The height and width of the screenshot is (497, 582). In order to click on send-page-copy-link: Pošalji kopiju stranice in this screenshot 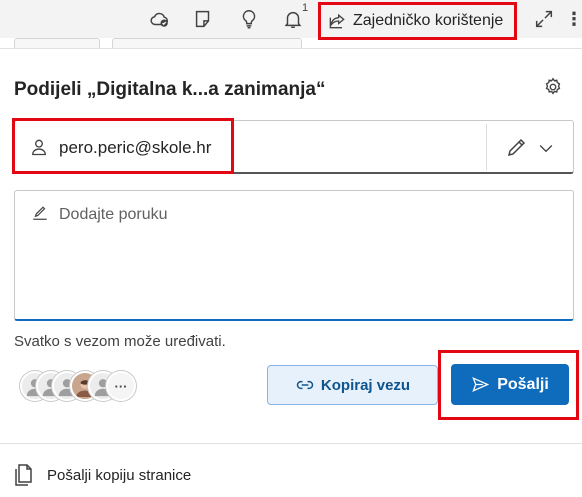, I will do `click(119, 475)`.